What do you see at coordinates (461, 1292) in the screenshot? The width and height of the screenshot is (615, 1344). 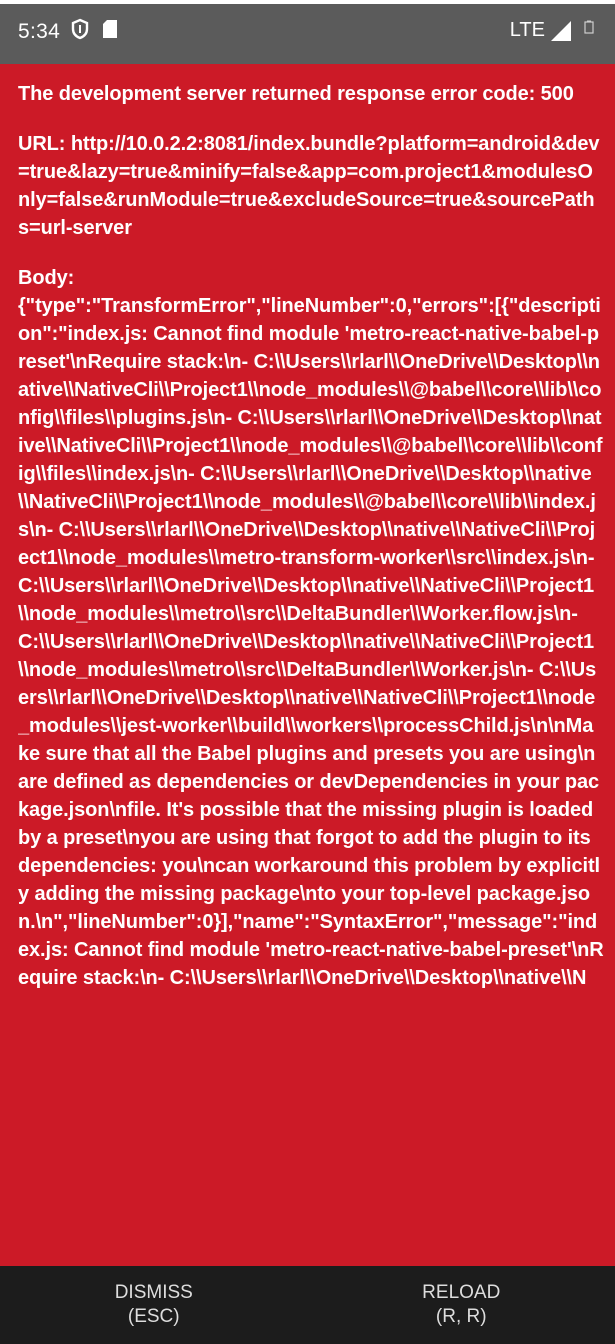 I see `reload-label: RELOAD` at bounding box center [461, 1292].